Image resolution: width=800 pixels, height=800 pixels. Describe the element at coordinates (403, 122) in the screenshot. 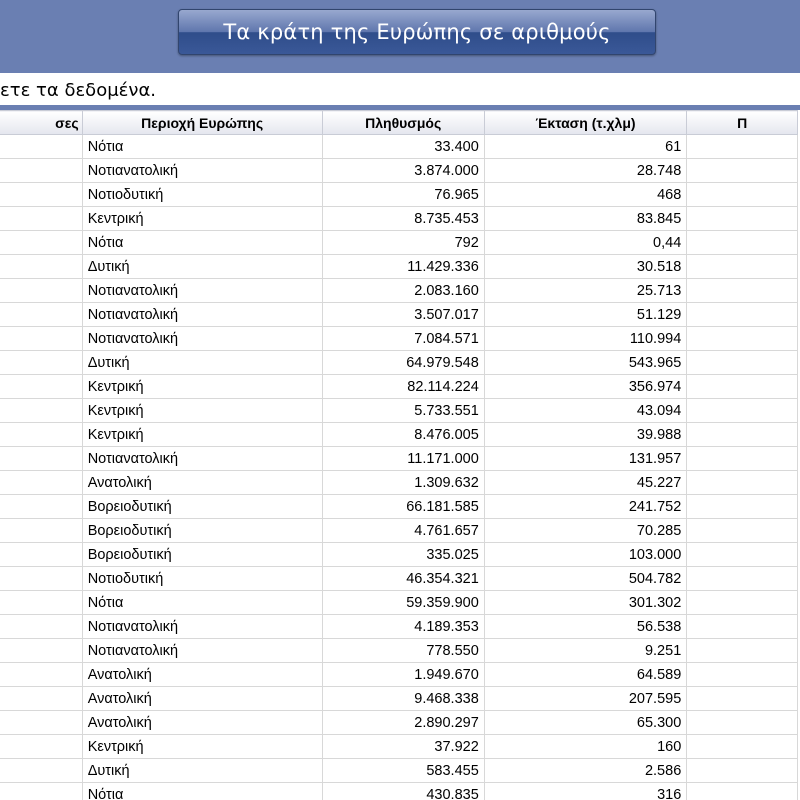

I see `column-header-population: Πληθυσμός` at that location.